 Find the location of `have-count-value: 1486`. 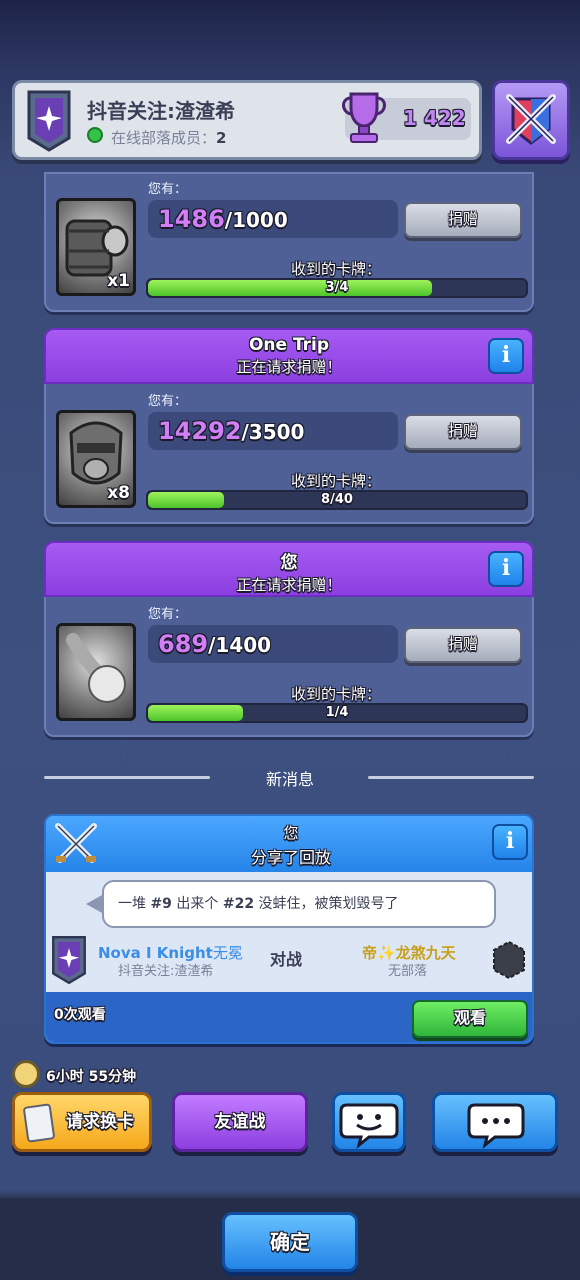

have-count-value: 1486 is located at coordinates (191, 219).